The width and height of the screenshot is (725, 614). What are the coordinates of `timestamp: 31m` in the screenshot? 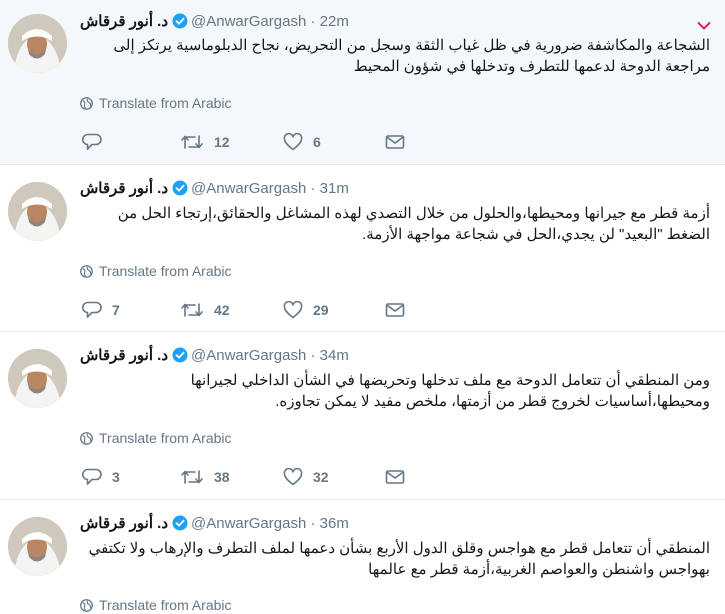 It's located at (334, 188).